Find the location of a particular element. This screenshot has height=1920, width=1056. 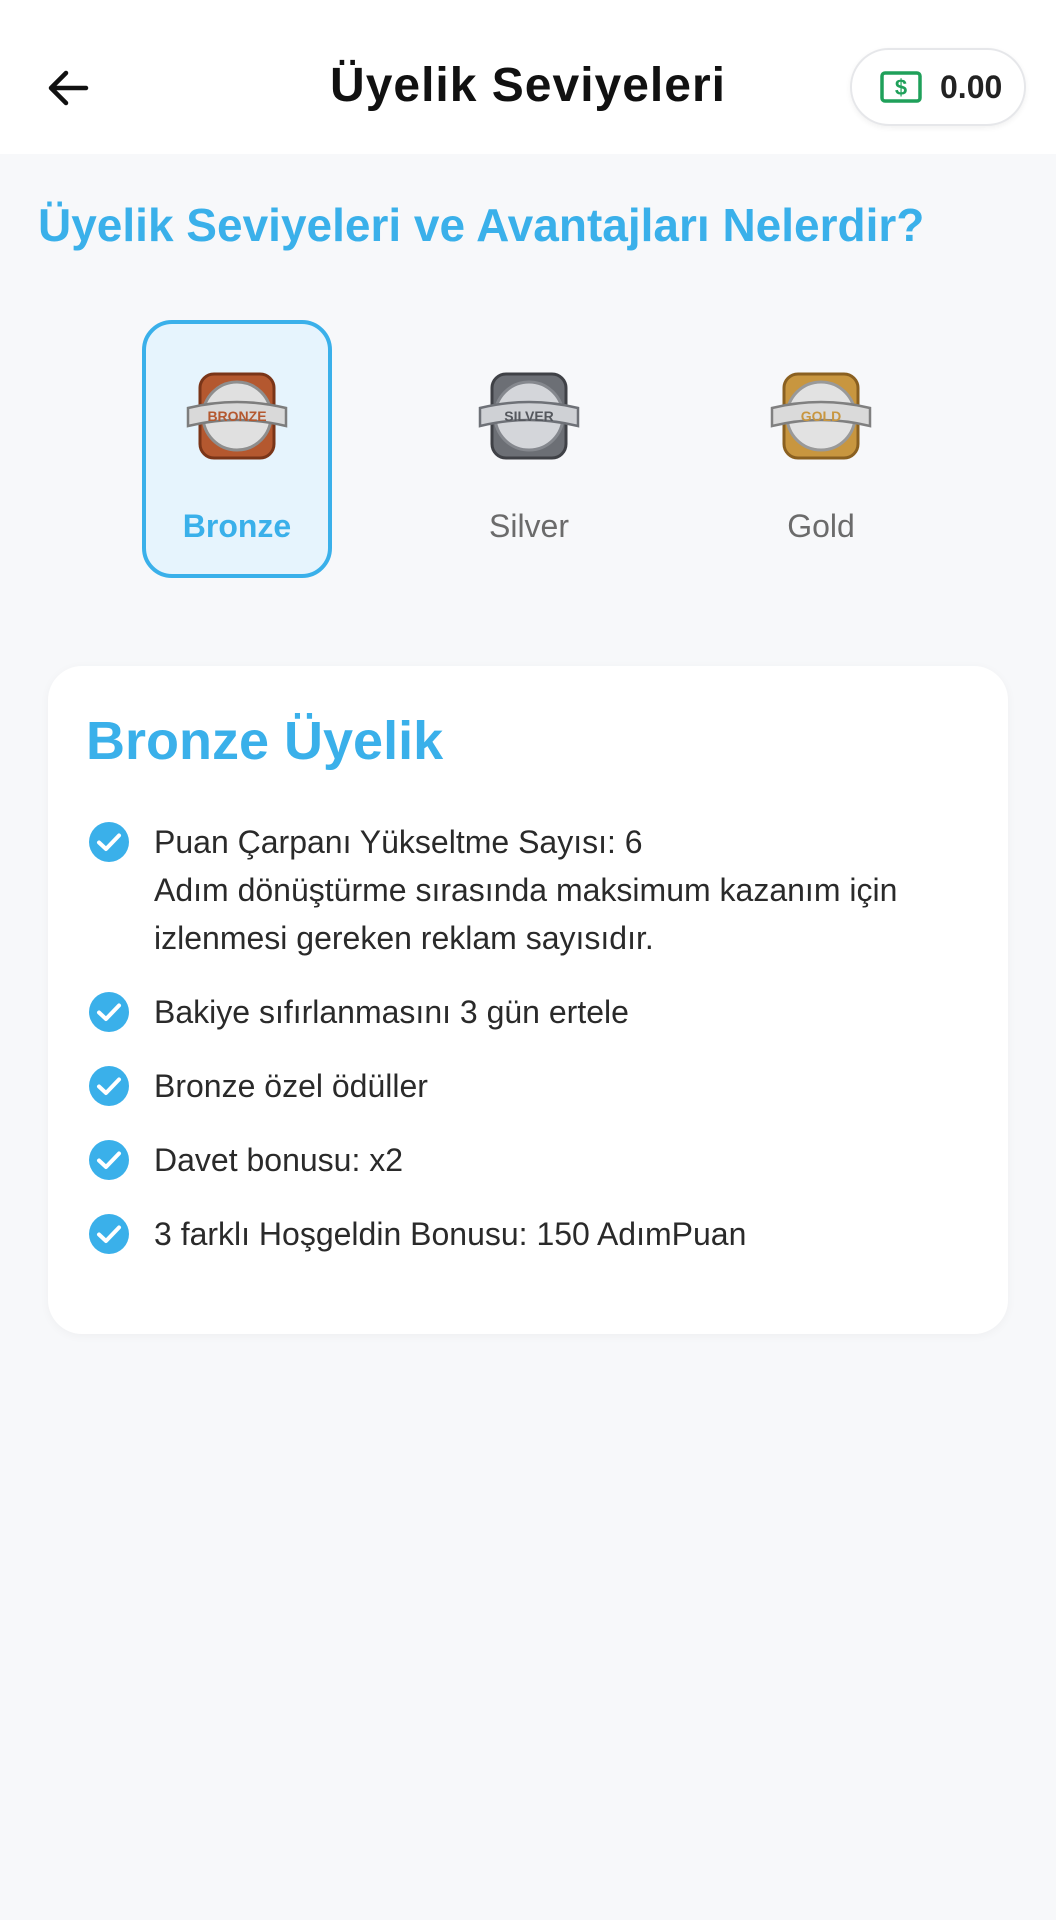

app-header: Üyelik Seviyeleri $ 0.00 is located at coordinates (528, 77).